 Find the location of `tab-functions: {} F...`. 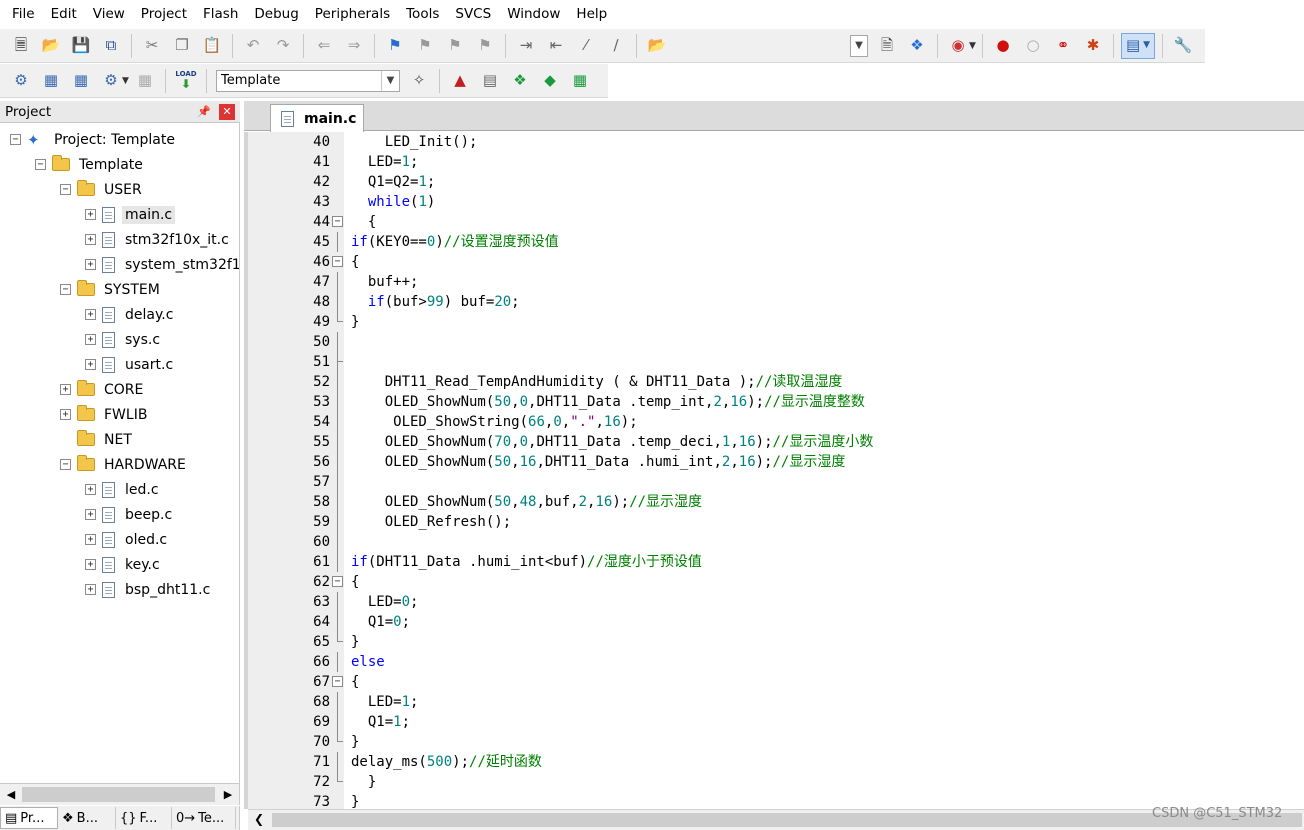

tab-functions: {} F... is located at coordinates (144, 818).